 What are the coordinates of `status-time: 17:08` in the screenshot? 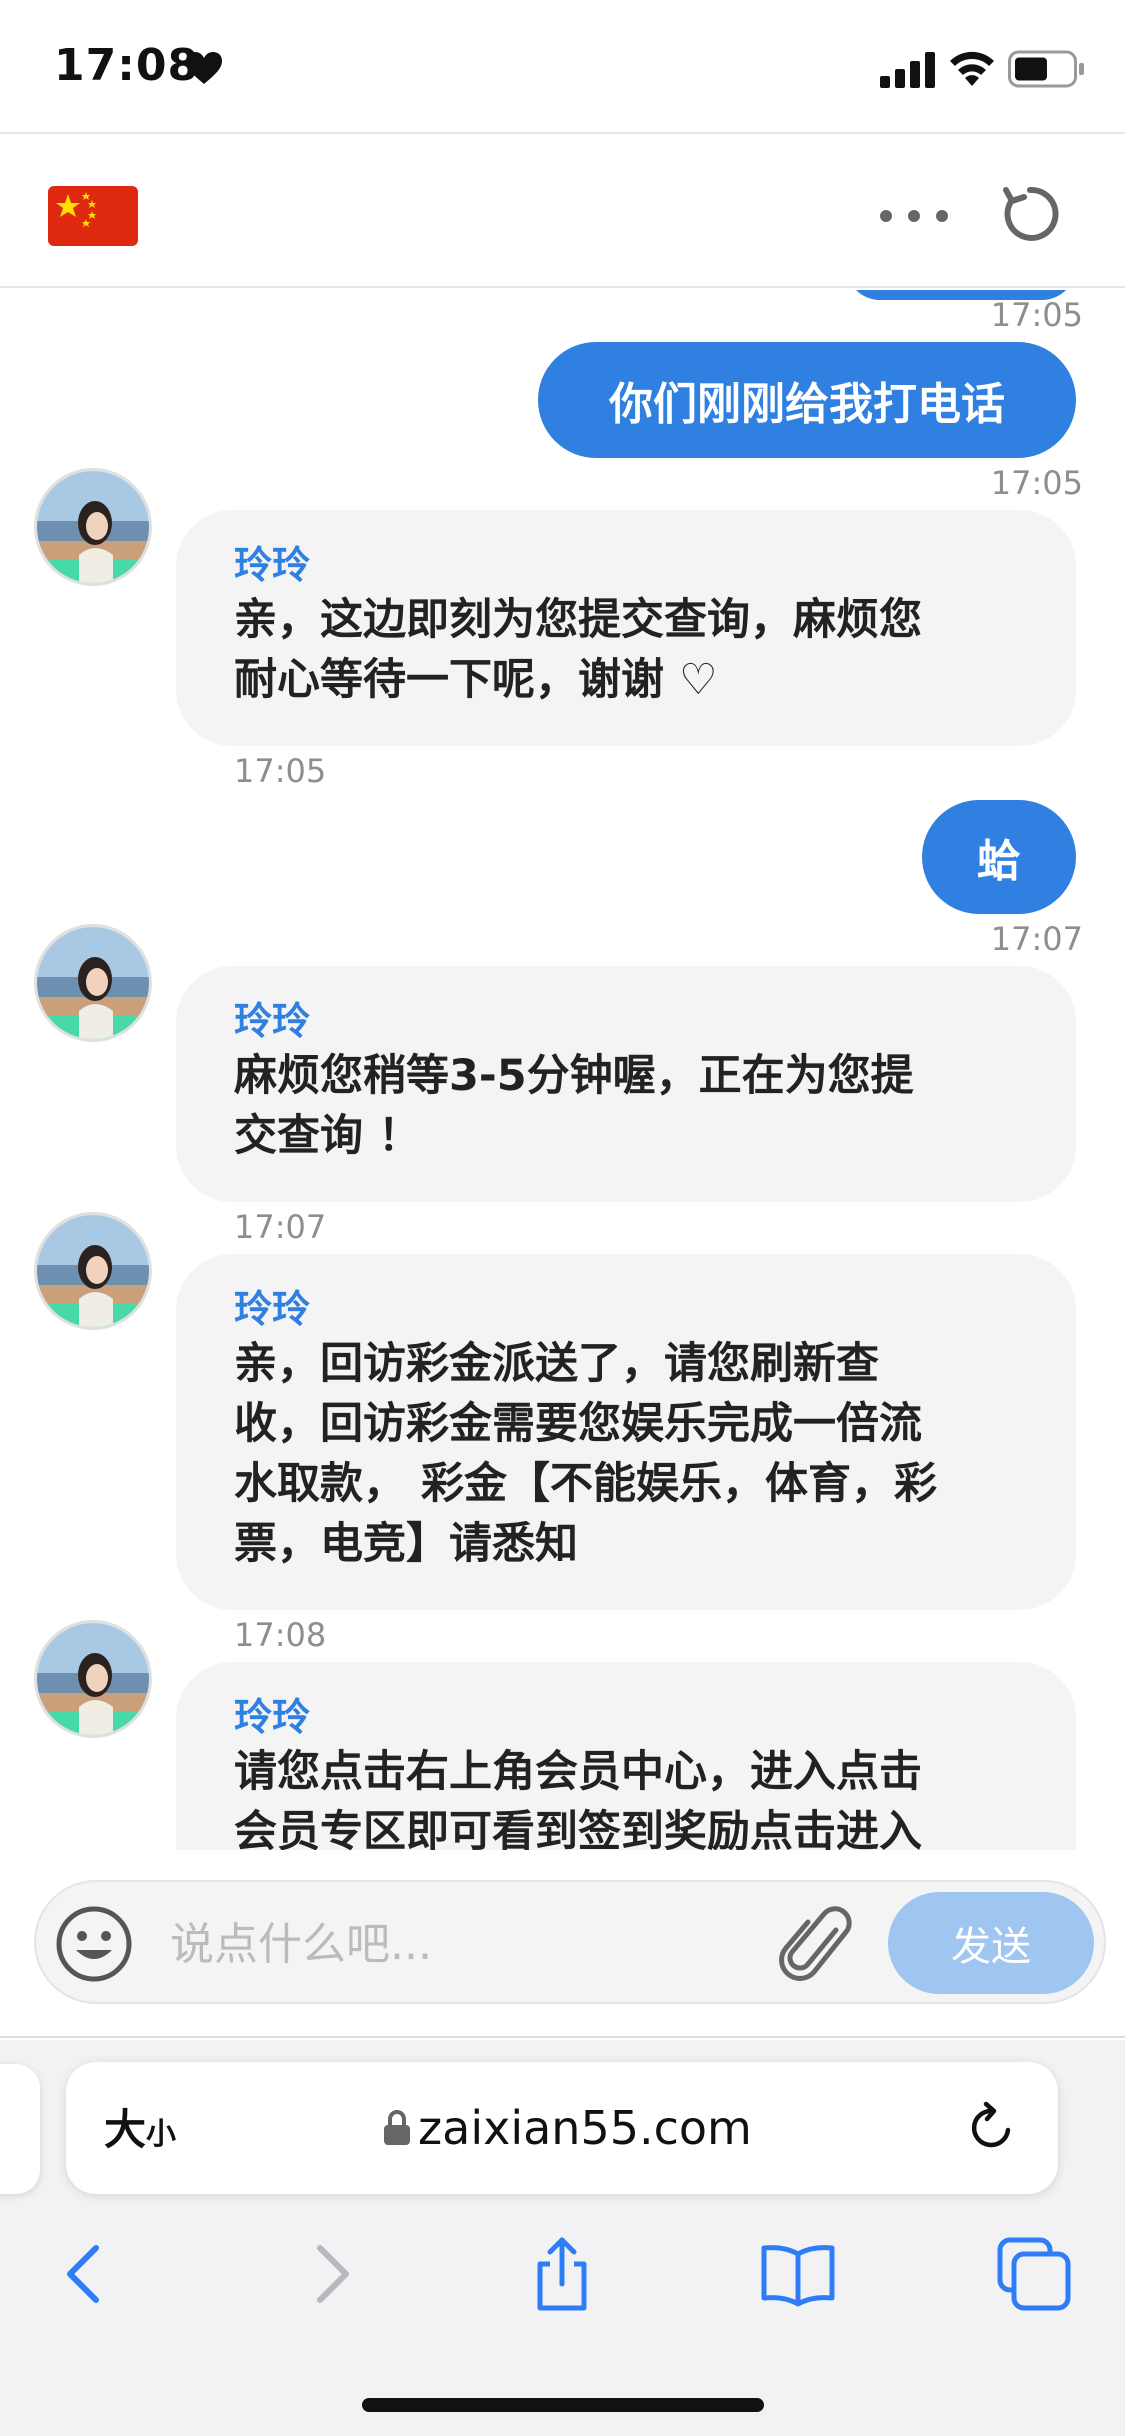 It's located at (127, 65).